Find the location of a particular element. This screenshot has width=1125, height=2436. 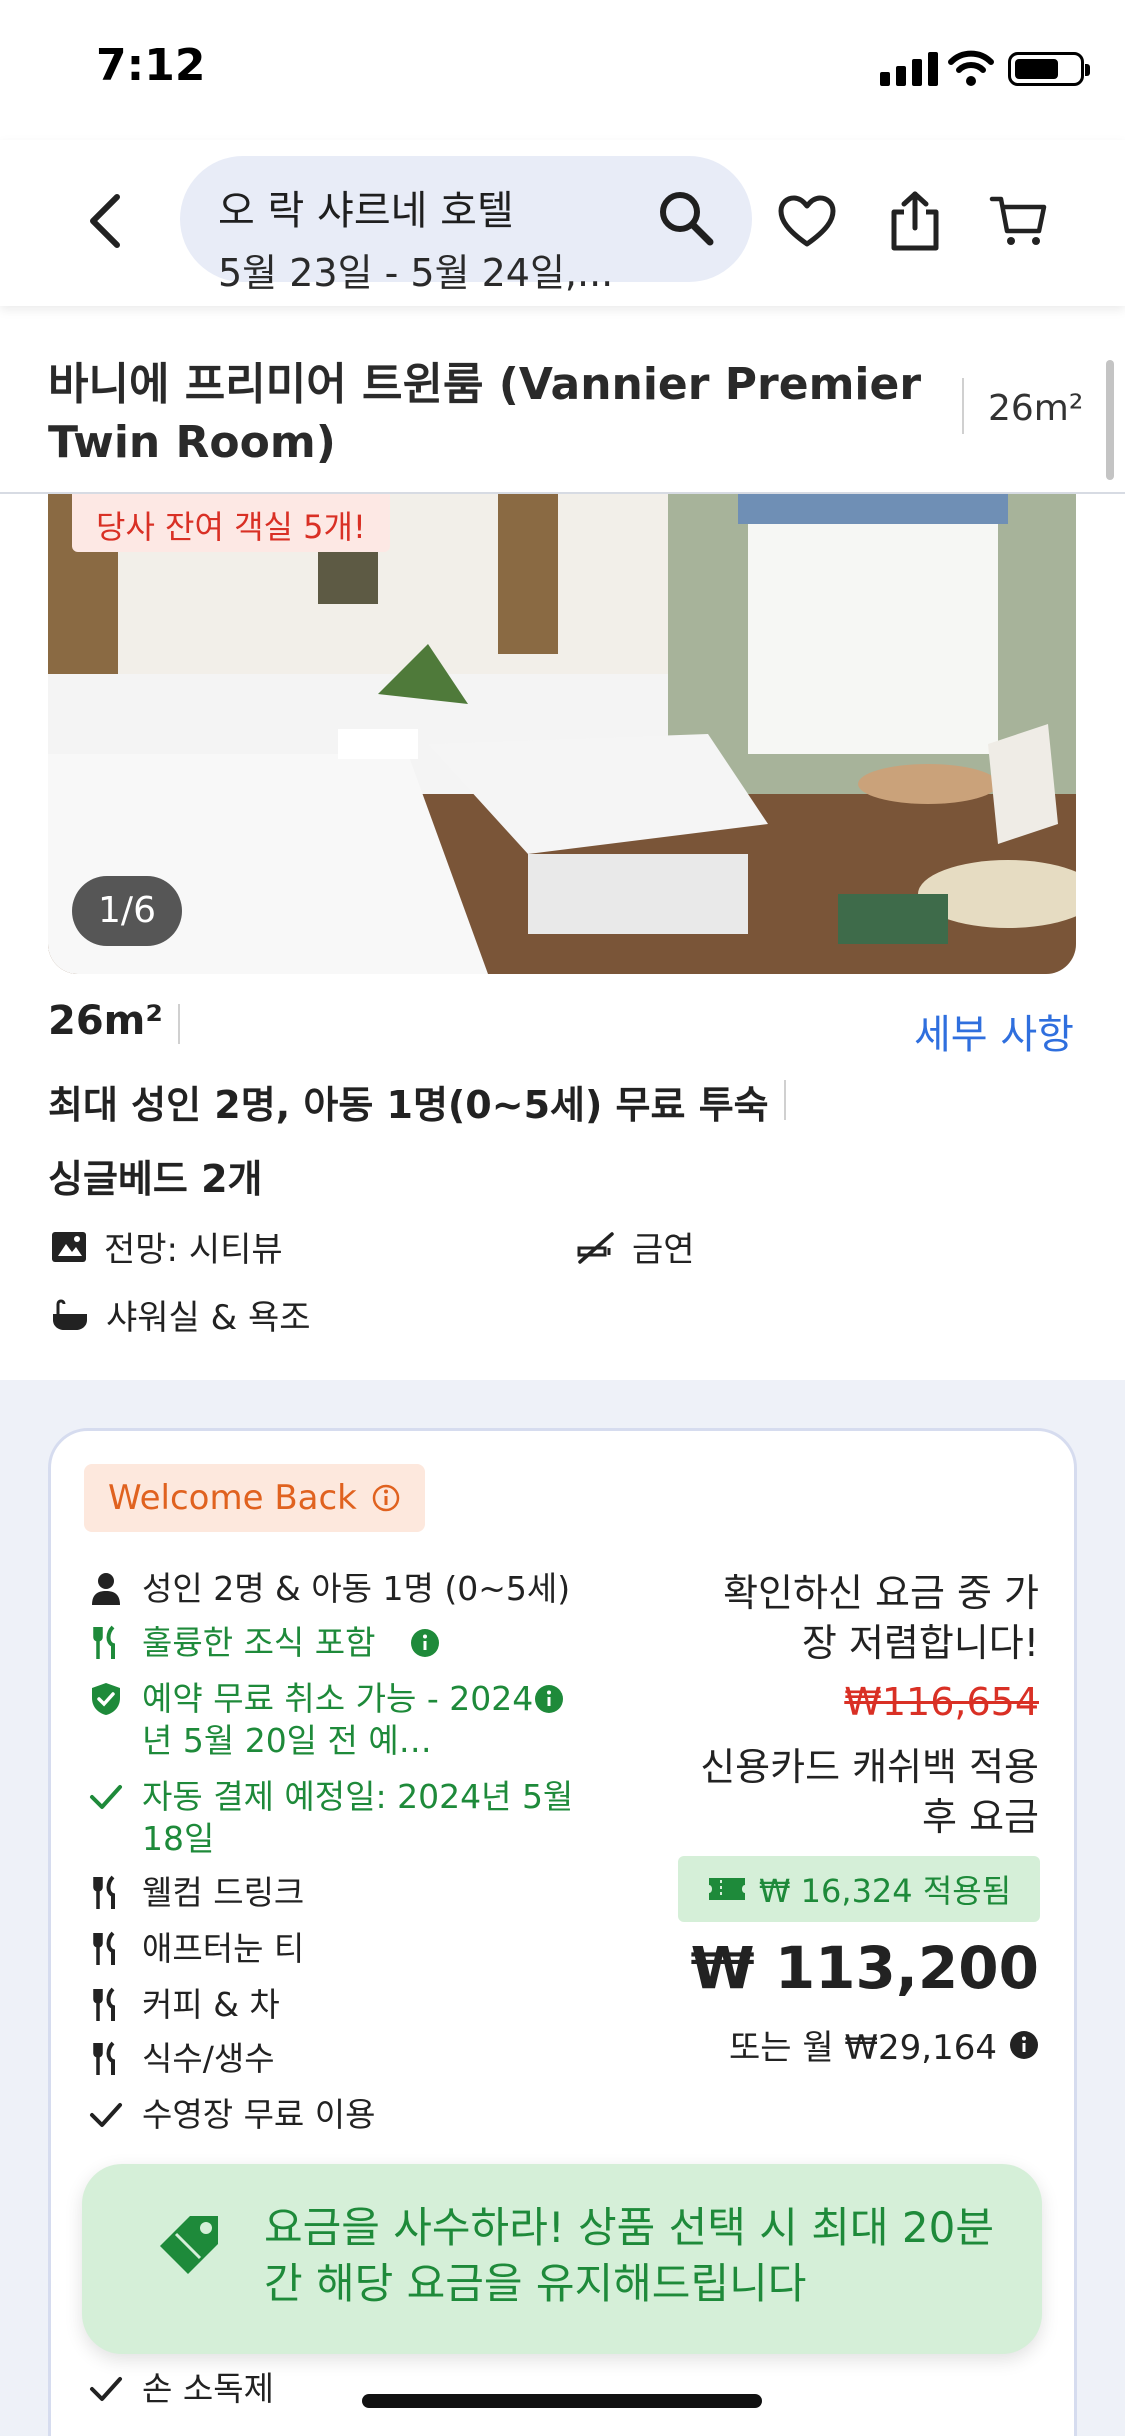

hotel-name: 오 락 샤르네 호텔 is located at coordinates (366, 211).